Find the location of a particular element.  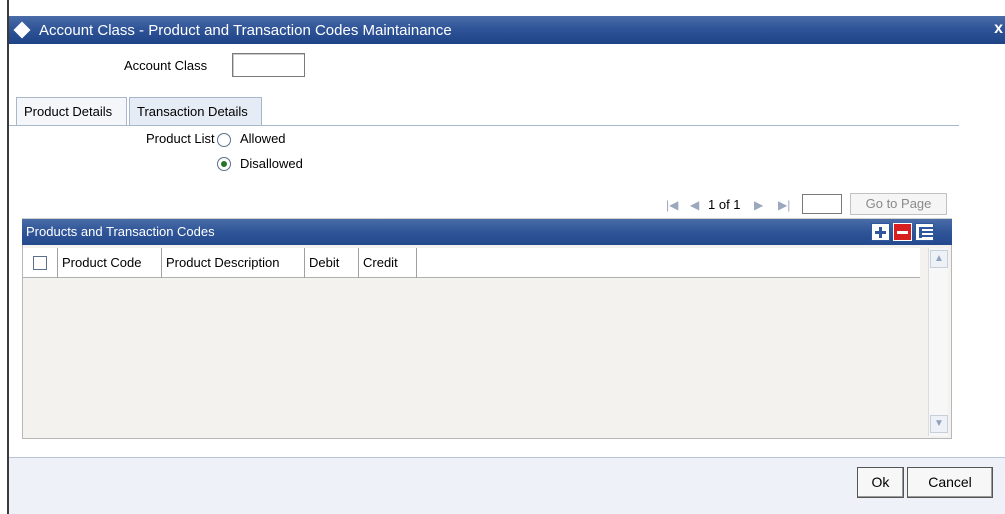

tab-product-details: Product Details is located at coordinates (71, 111).